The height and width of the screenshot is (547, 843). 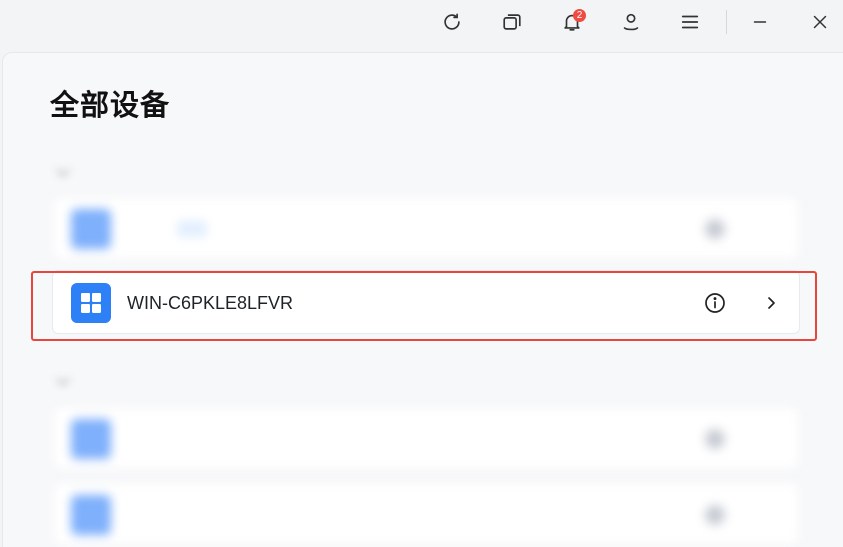 What do you see at coordinates (726, 22) in the screenshot?
I see `titlebar-separator` at bounding box center [726, 22].